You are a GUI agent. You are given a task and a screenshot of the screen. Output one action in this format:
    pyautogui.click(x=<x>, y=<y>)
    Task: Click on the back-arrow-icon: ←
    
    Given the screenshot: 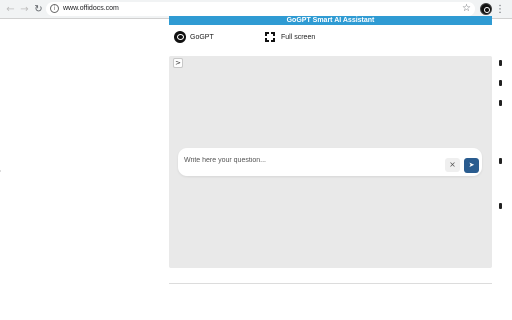 What is the action you would take?
    pyautogui.click(x=10, y=9)
    